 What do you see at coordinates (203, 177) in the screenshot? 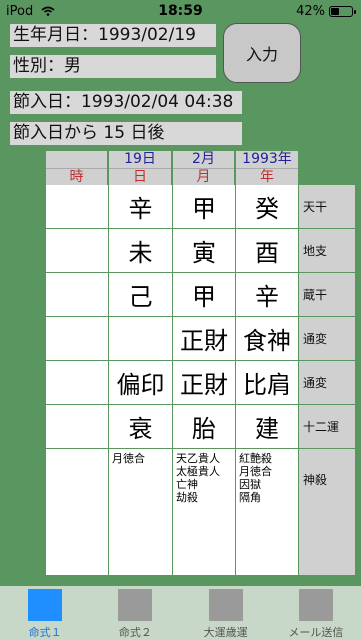
I see `header-month-label: 月` at bounding box center [203, 177].